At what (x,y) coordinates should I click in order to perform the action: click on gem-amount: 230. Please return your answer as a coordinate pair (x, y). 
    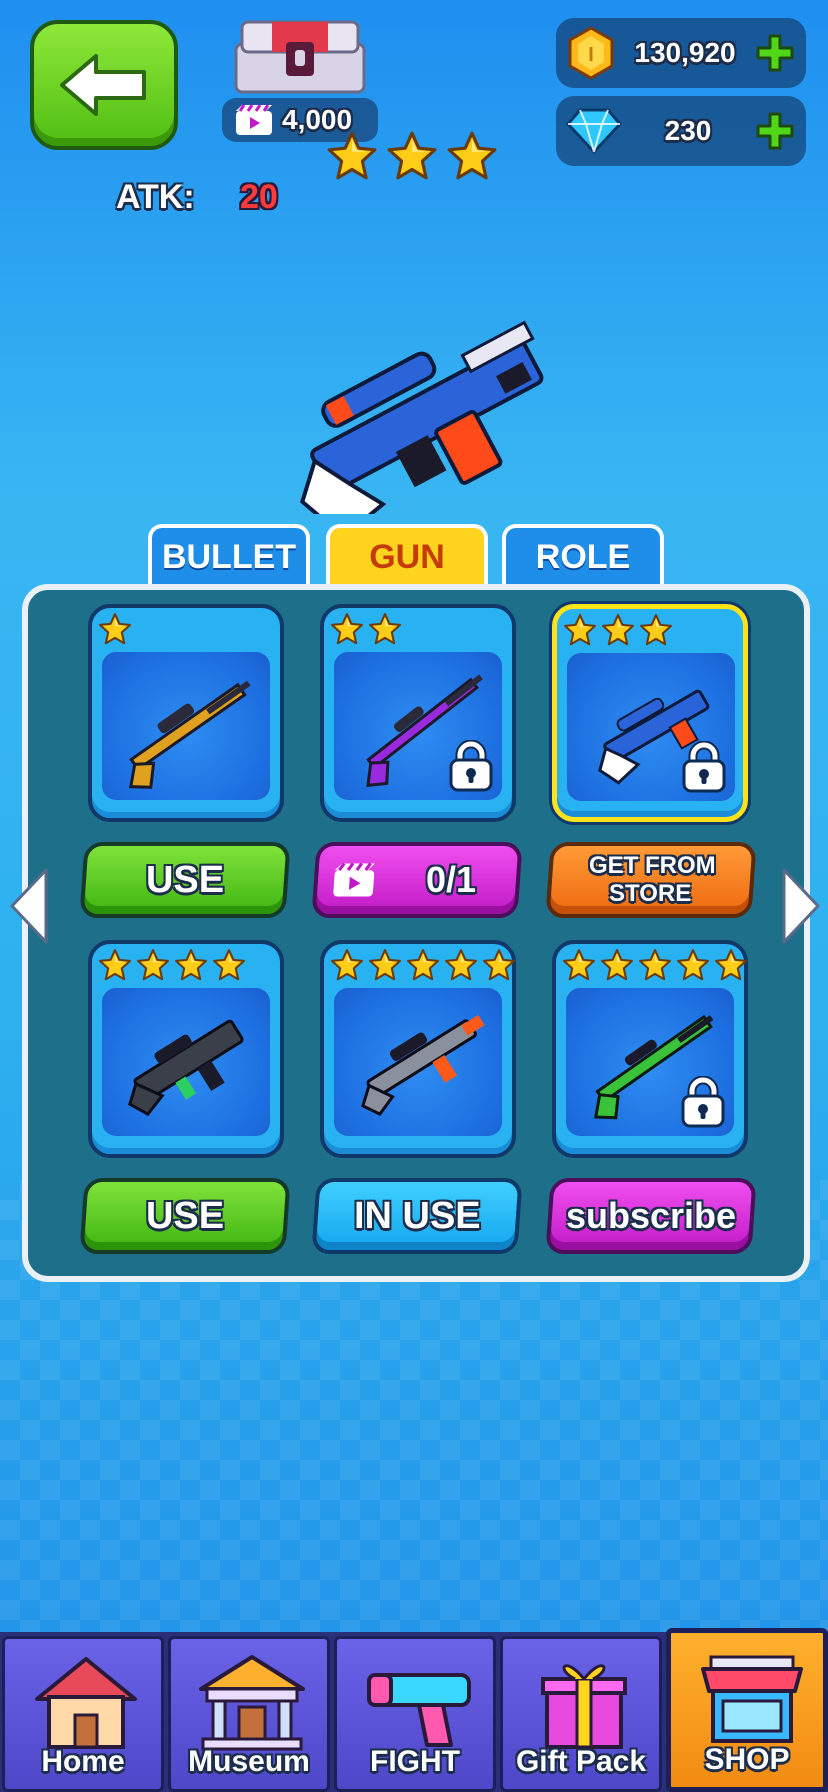
    Looking at the image, I should click on (688, 130).